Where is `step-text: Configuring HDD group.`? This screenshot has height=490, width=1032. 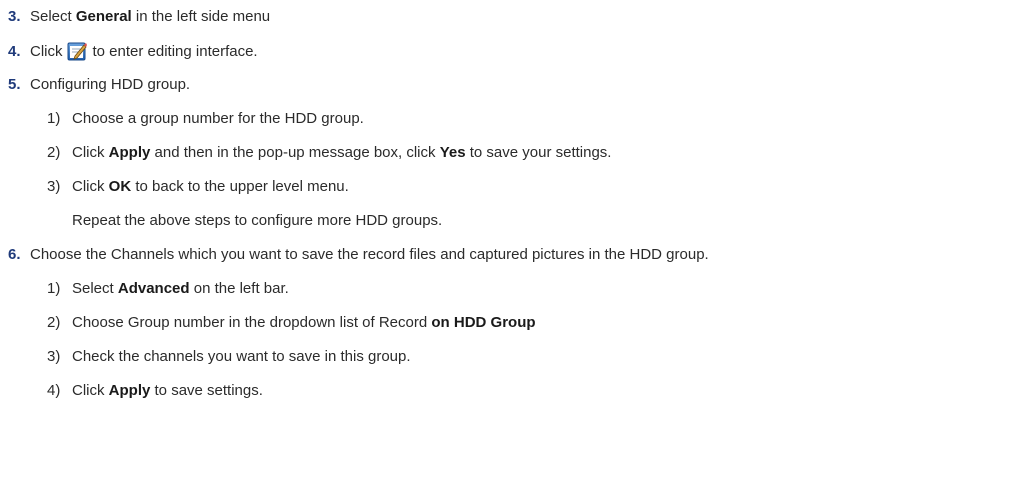 step-text: Configuring HDD group. is located at coordinates (110, 84).